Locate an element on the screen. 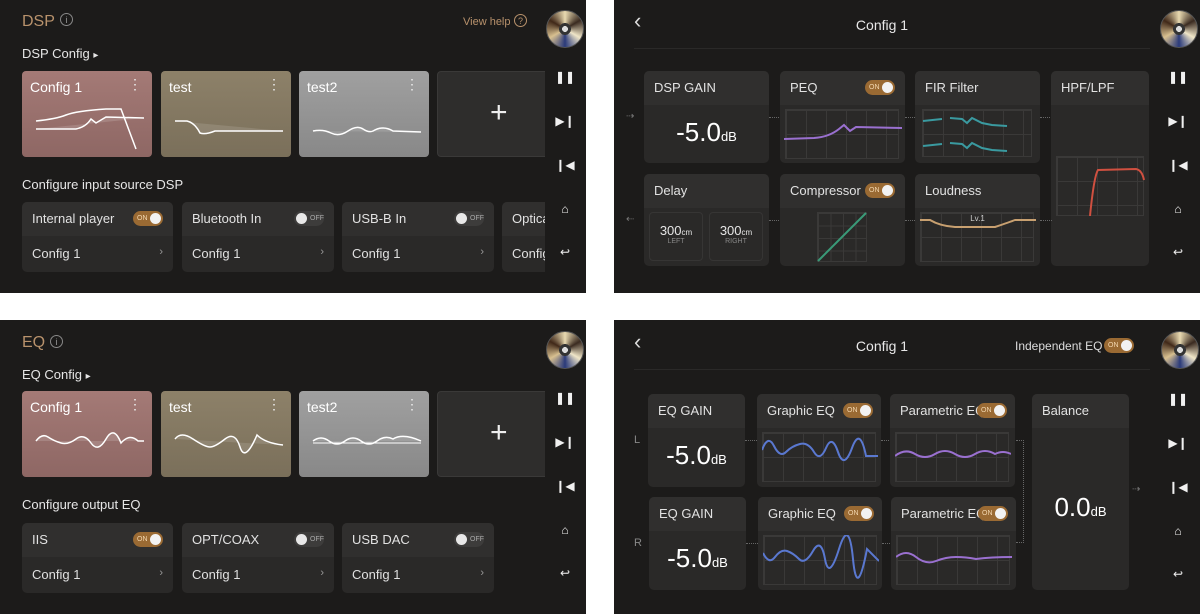 This screenshot has width=1200, height=614. section-title: Configure input source DSP is located at coordinates (103, 184).